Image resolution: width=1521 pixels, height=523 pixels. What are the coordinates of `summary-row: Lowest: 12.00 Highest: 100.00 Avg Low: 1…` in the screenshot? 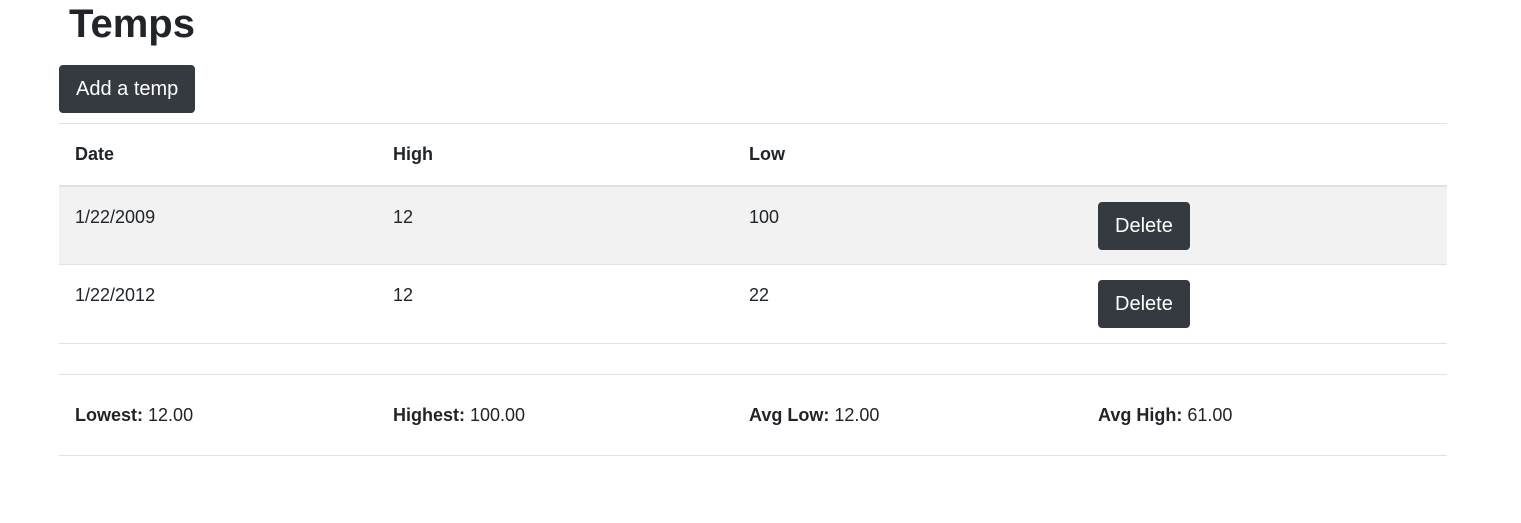 It's located at (753, 415).